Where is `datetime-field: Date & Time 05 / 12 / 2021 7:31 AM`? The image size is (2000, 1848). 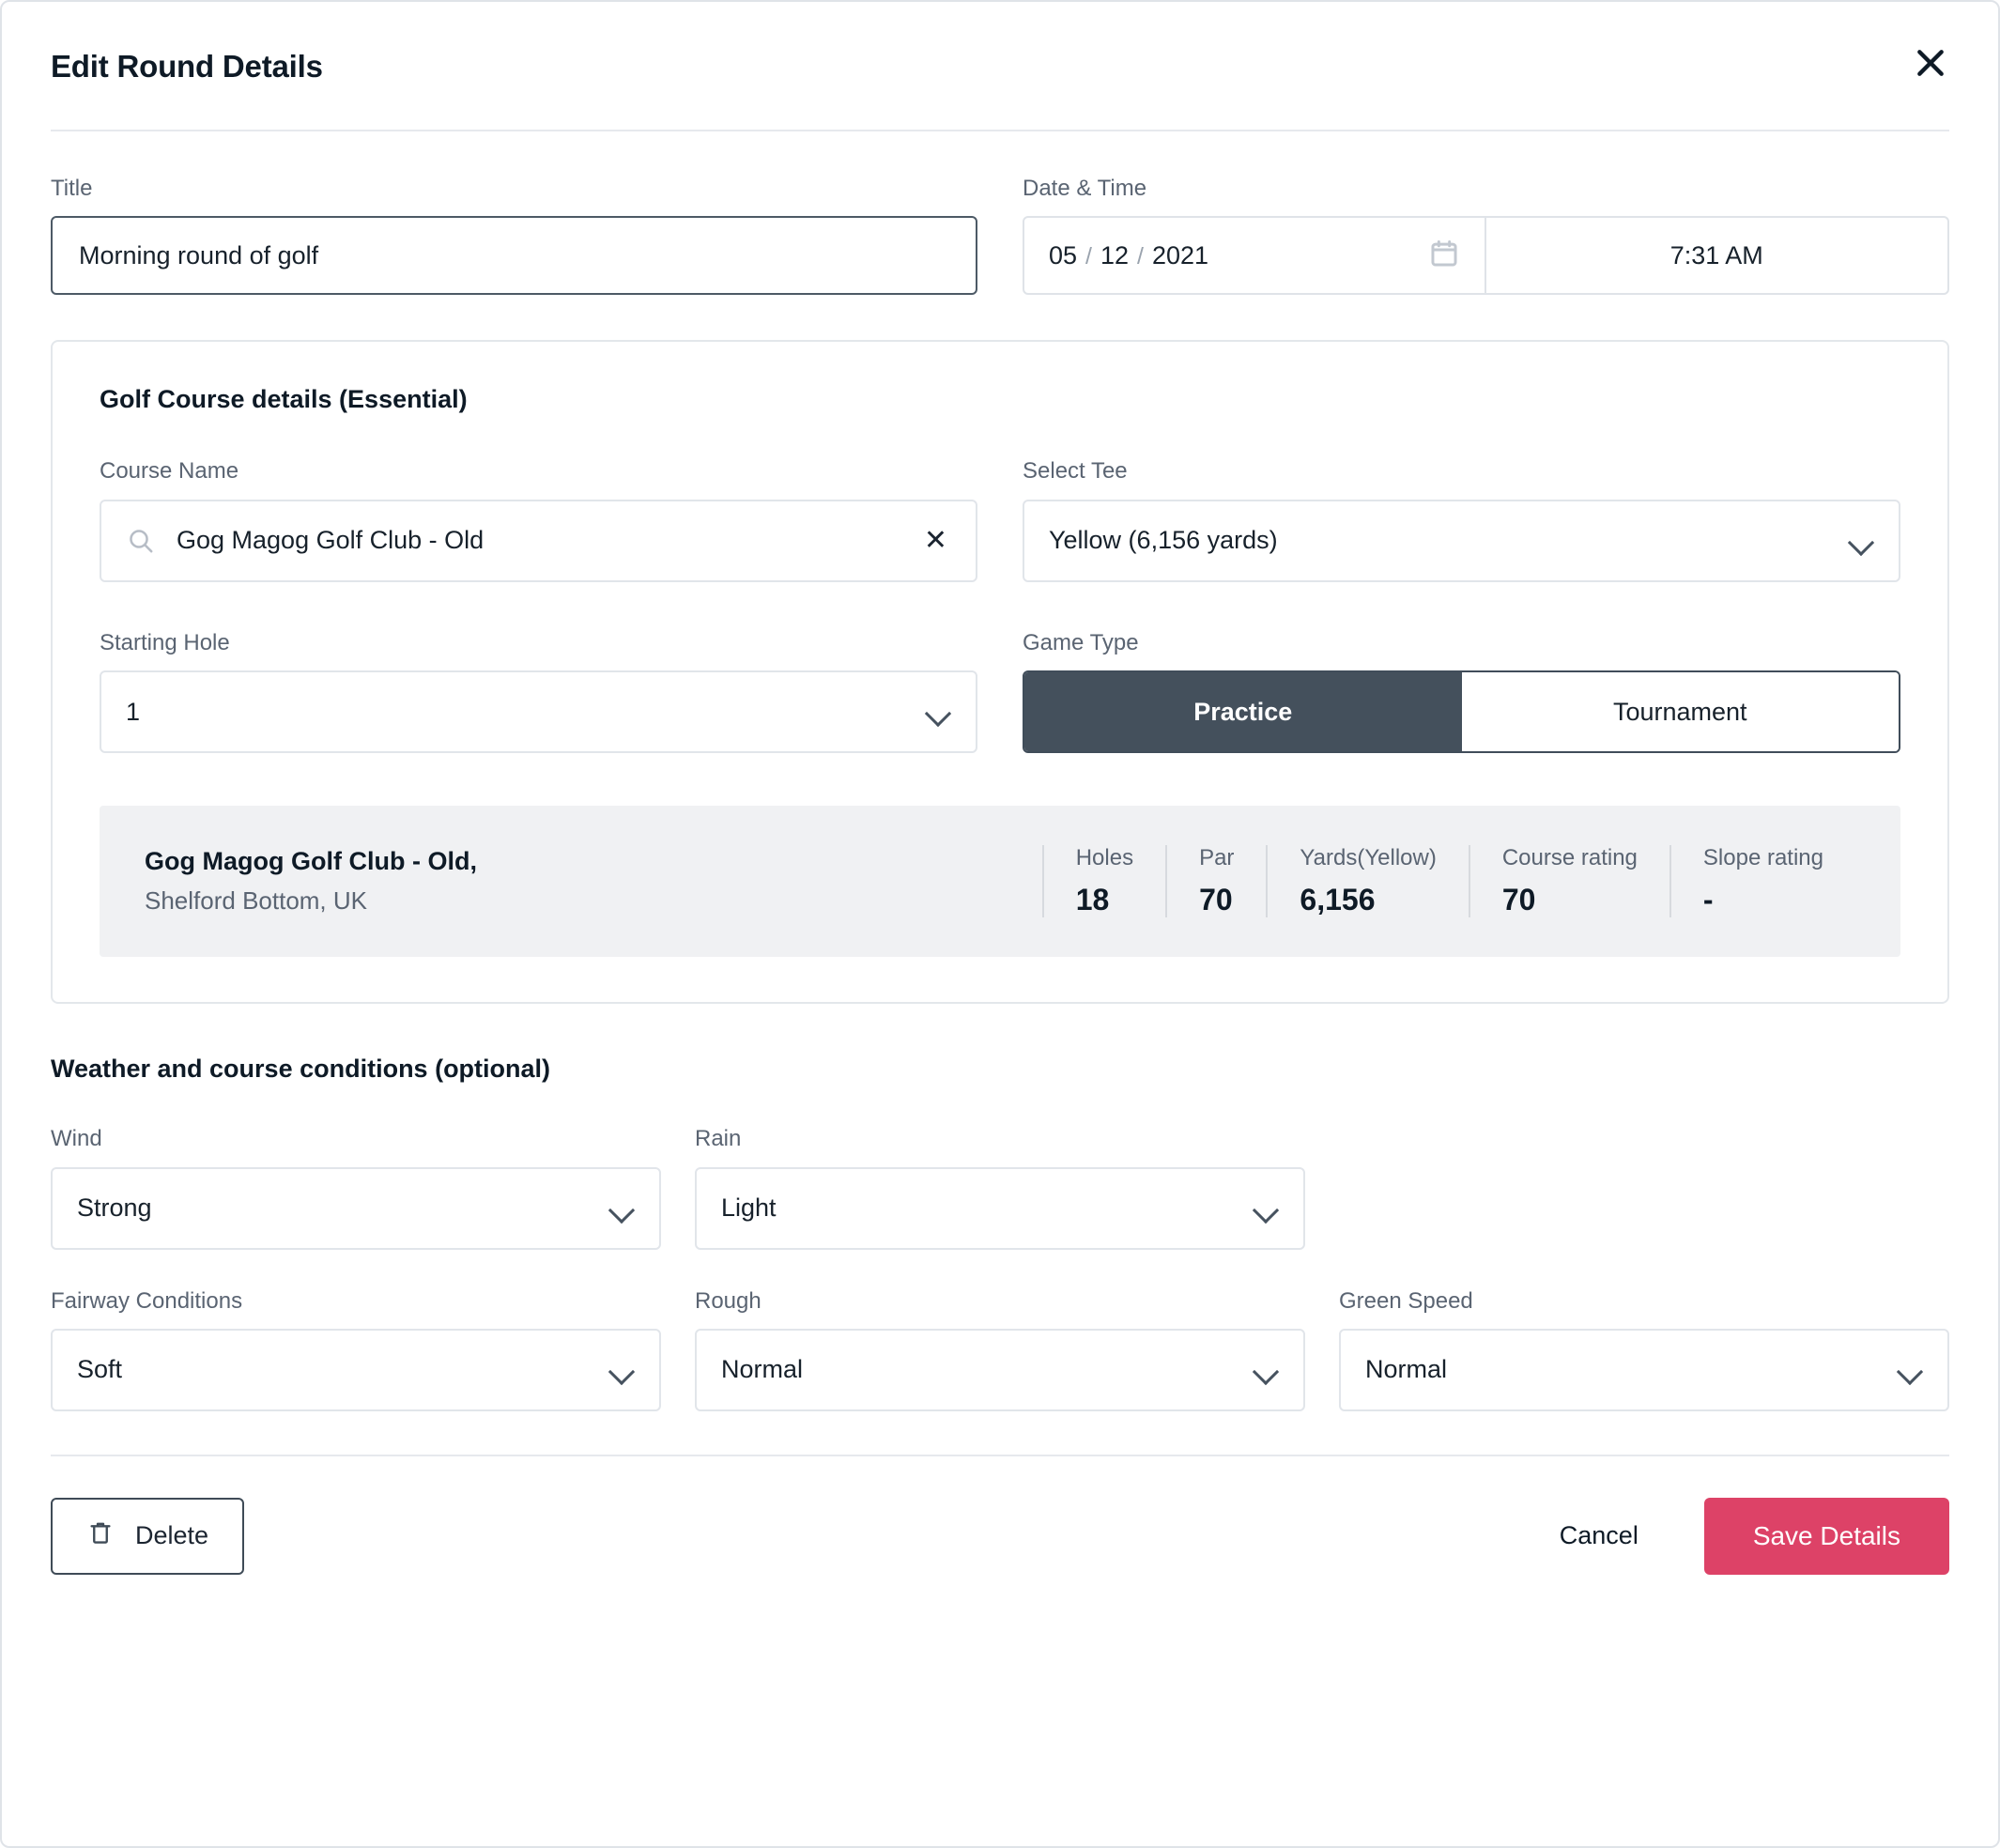 datetime-field: Date & Time 05 / 12 / 2021 7:31 AM is located at coordinates (1486, 236).